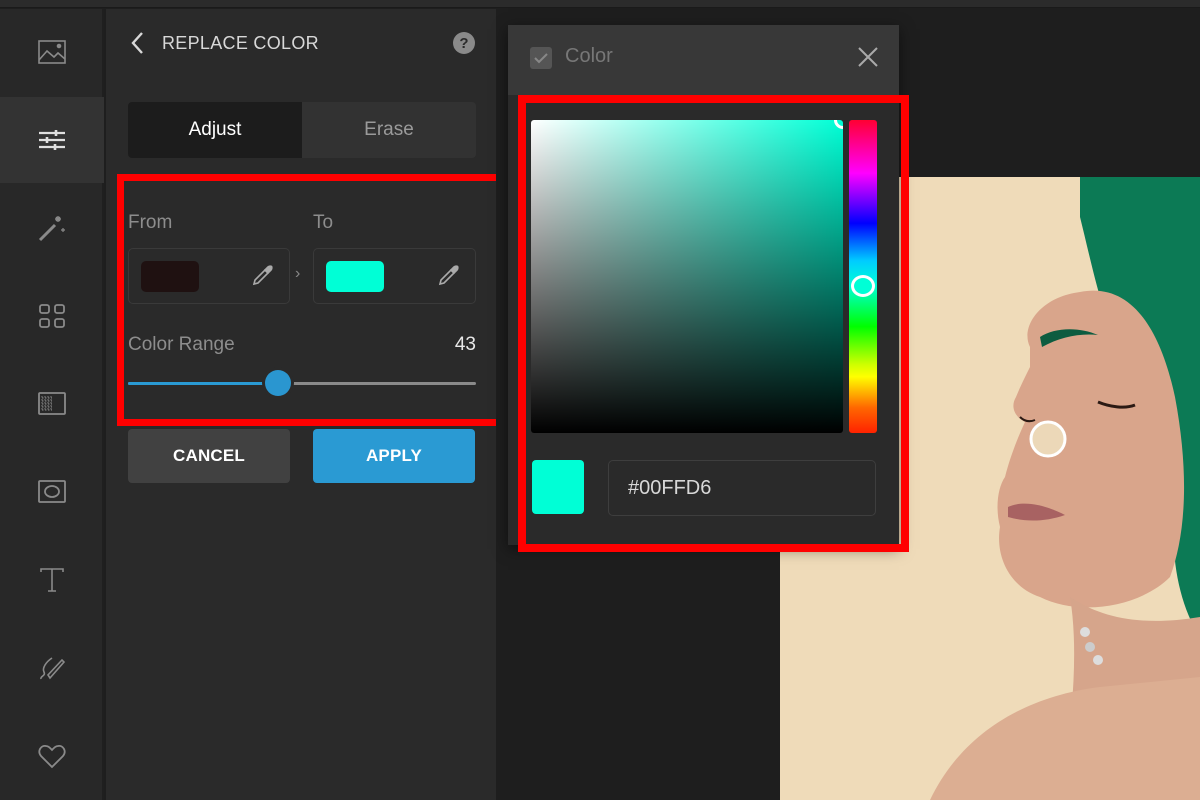 The width and height of the screenshot is (1200, 800). Describe the element at coordinates (868, 57) in the screenshot. I see `close-icon` at that location.